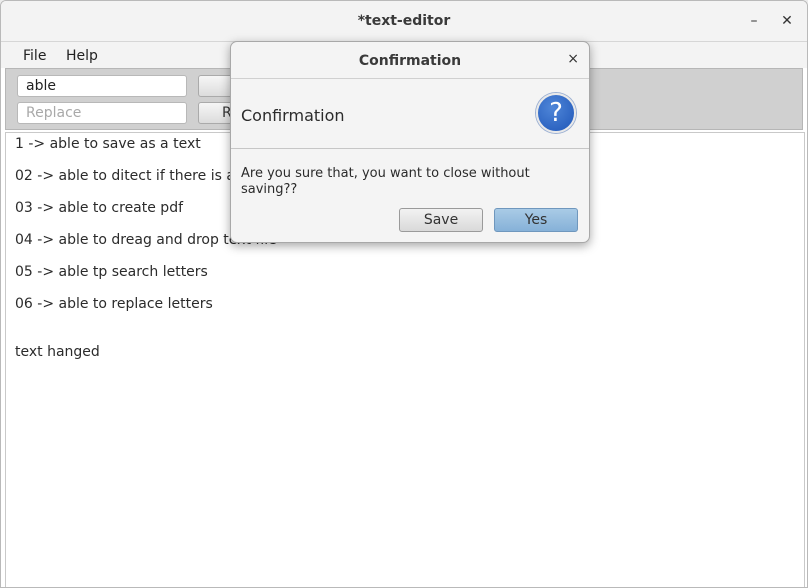 This screenshot has height=588, width=808. I want to click on replace-input: Replace, so click(102, 113).